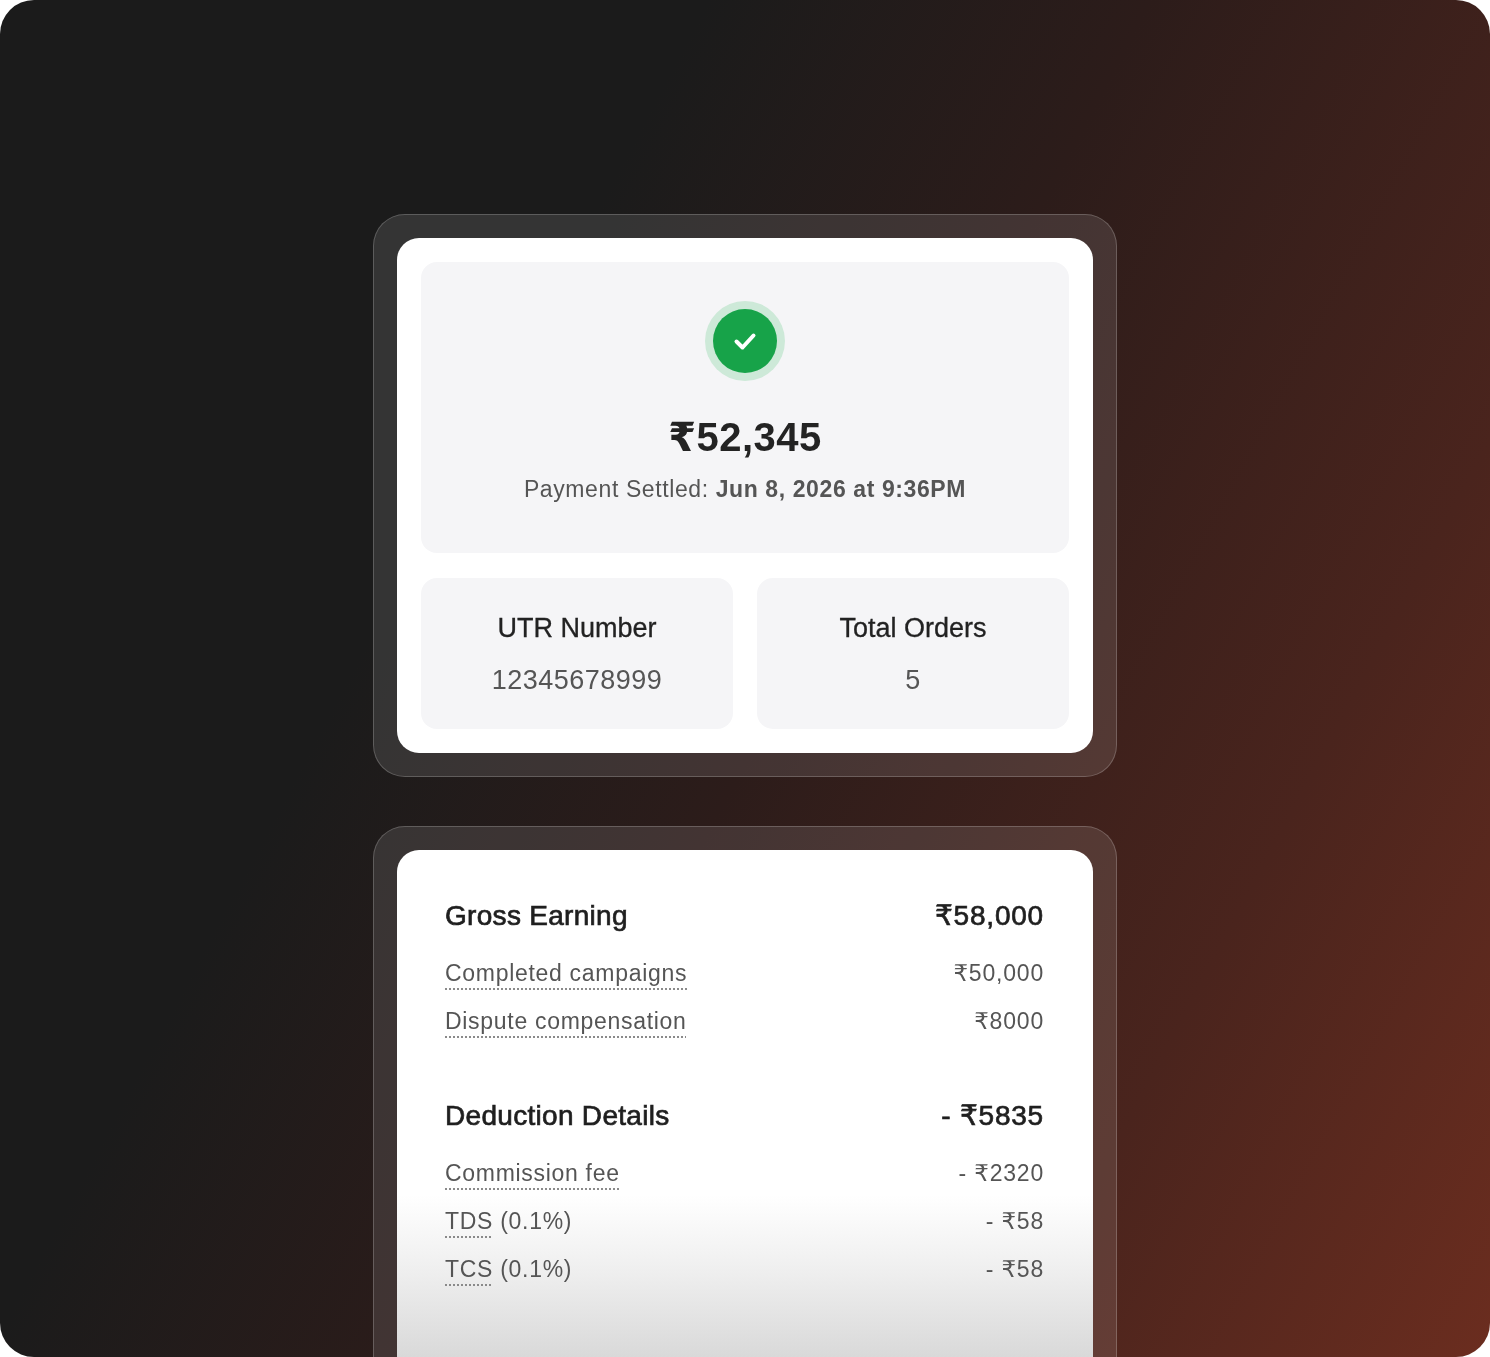 The height and width of the screenshot is (1357, 1490). I want to click on stat-label: UTR Number, so click(577, 628).